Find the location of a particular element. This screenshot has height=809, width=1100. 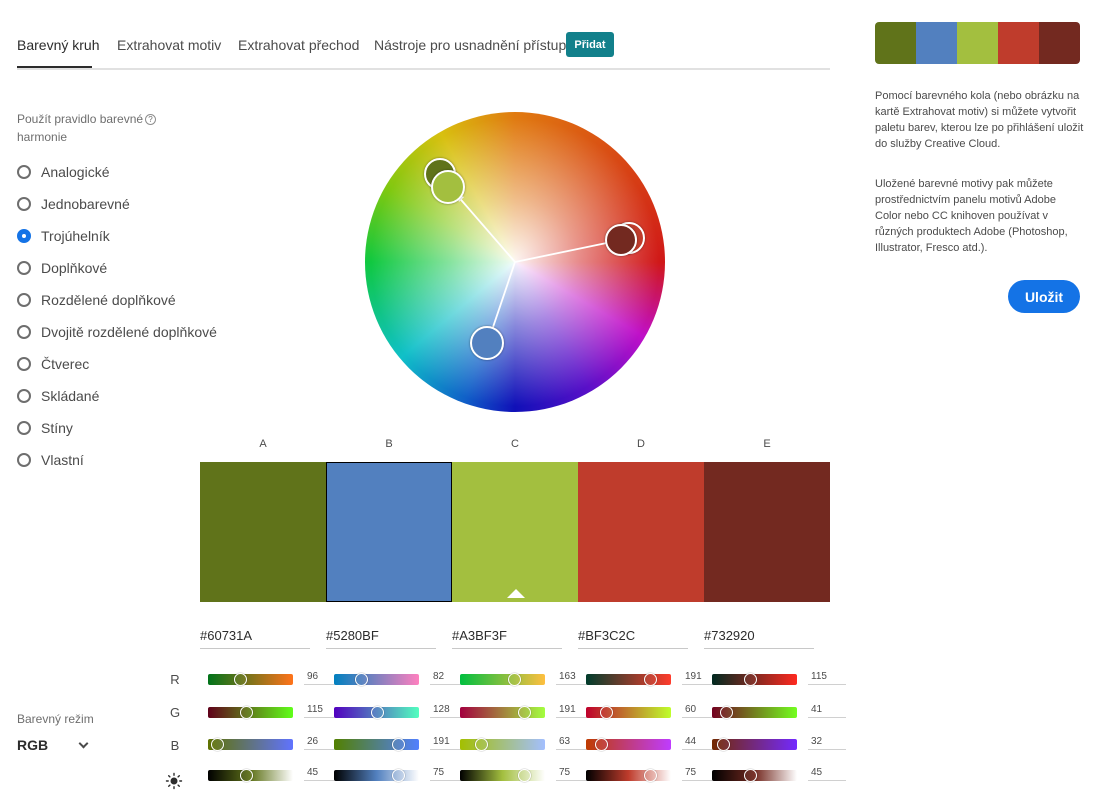

tab-color-wheel: Barevný kruh is located at coordinates (58, 45).